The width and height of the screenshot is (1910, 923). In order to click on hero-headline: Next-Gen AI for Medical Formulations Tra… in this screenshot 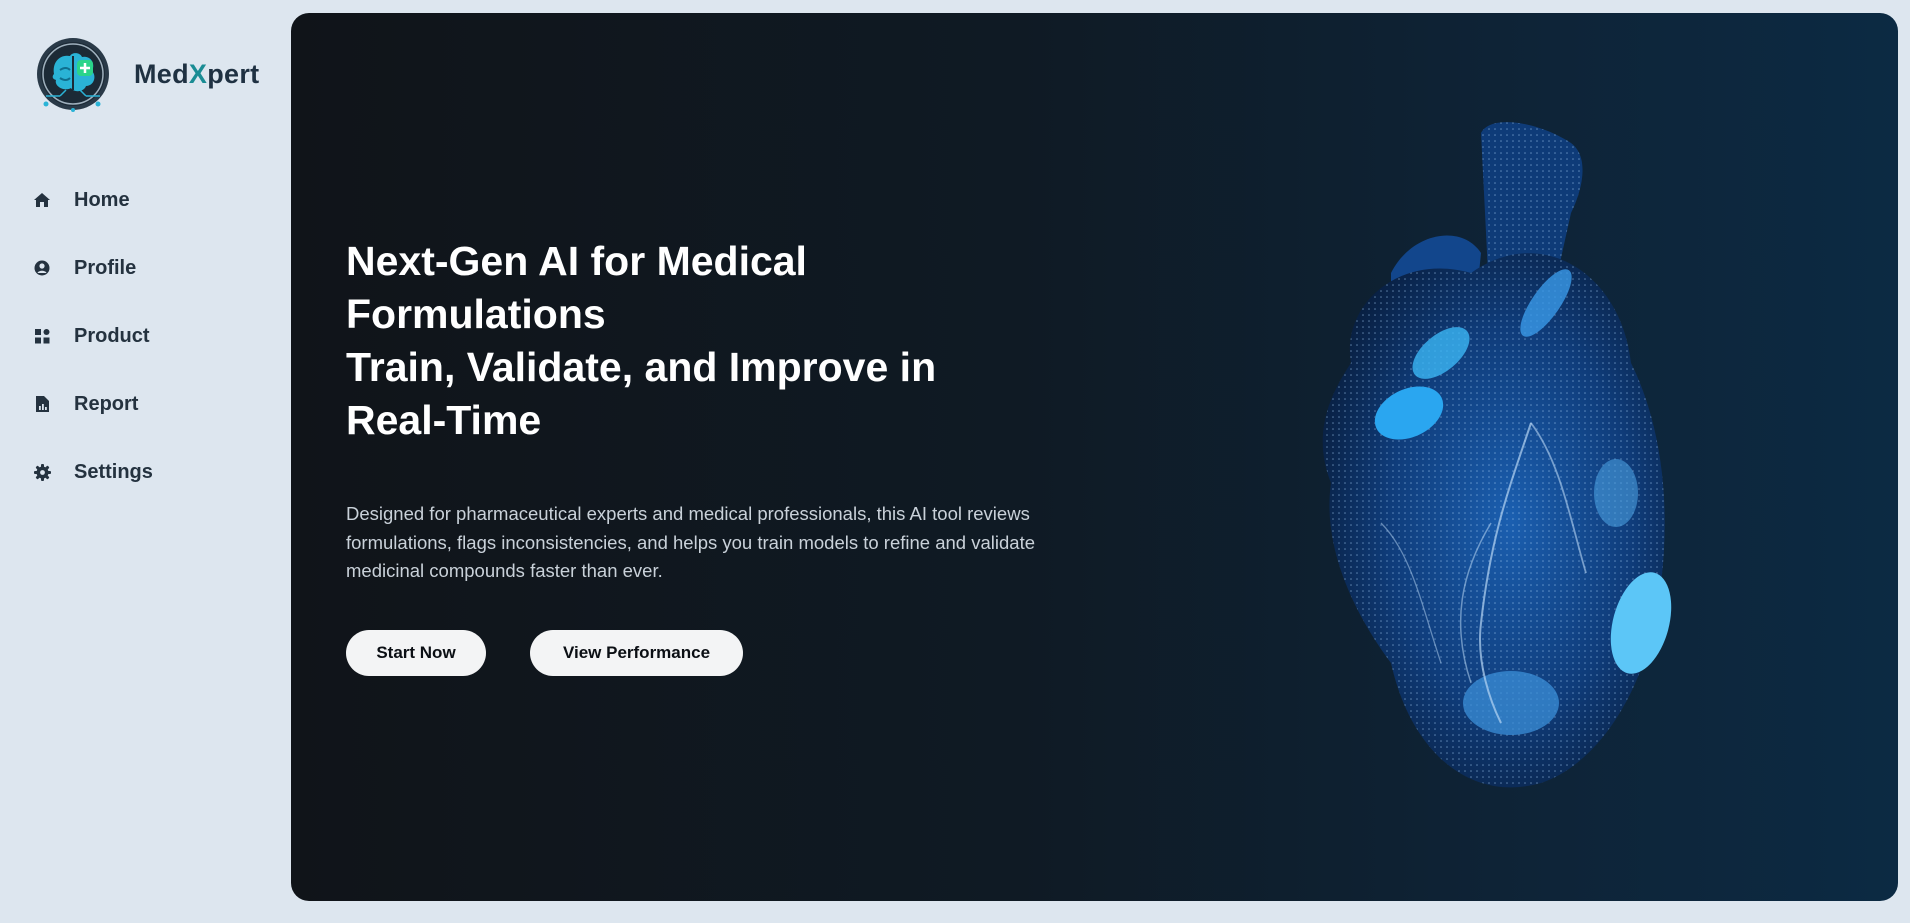, I will do `click(706, 341)`.